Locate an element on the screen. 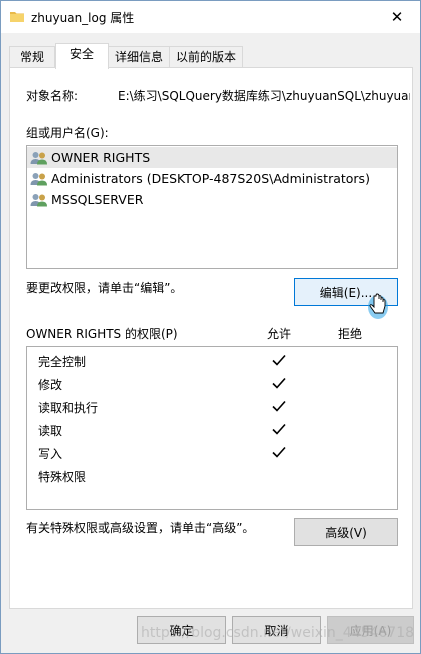 The height and width of the screenshot is (654, 421). permission-row-modify: 修改 is located at coordinates (212, 383).